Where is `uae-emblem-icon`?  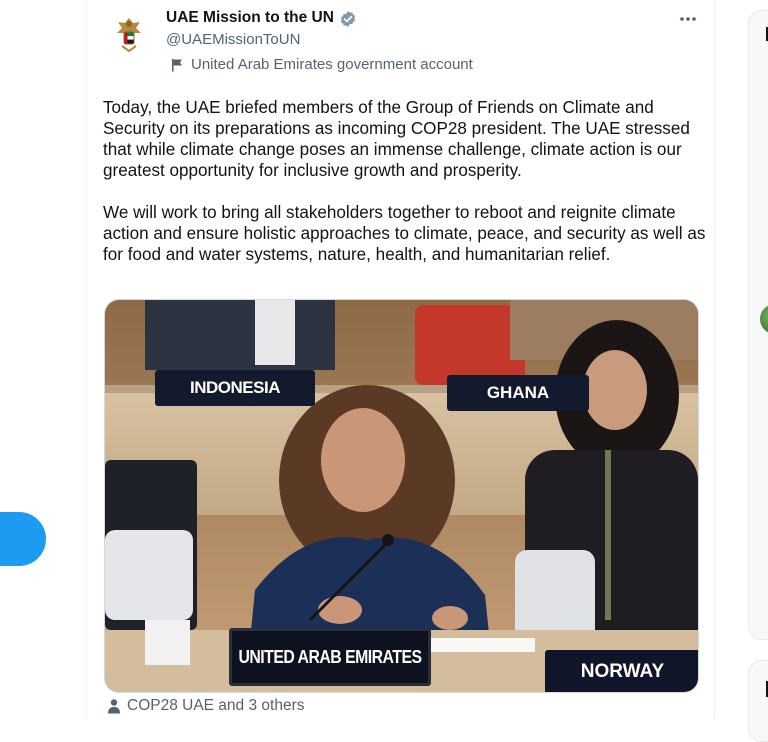
uae-emblem-icon is located at coordinates (129, 35).